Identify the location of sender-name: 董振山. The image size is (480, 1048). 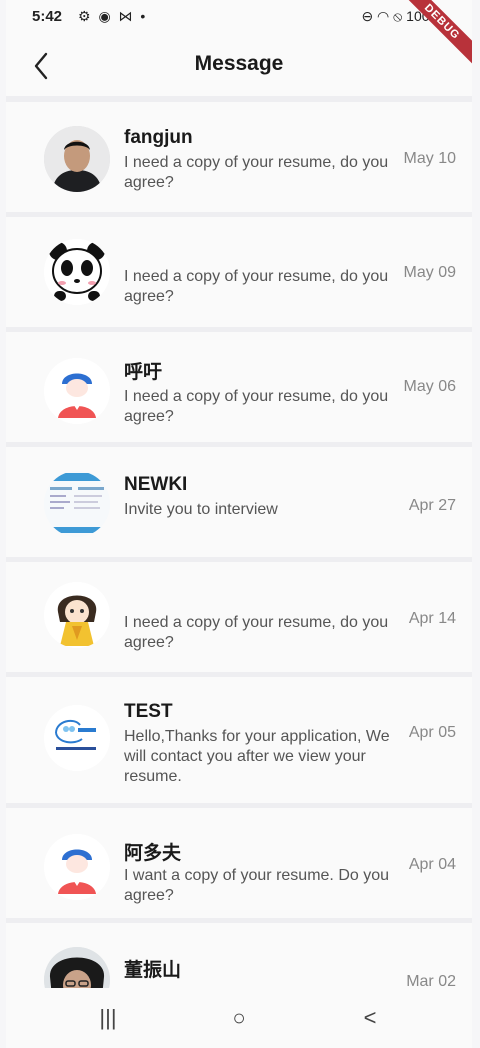
(153, 970).